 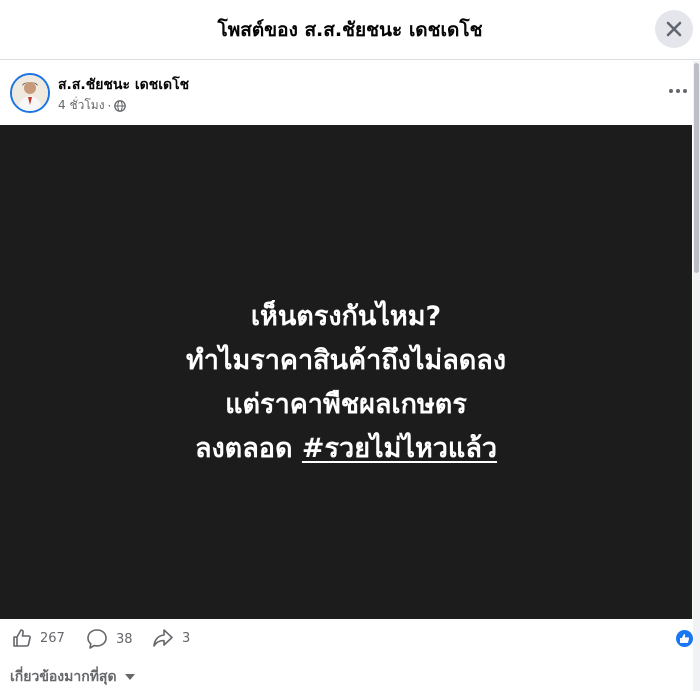 I want to click on like-reaction-icon, so click(x=685, y=638).